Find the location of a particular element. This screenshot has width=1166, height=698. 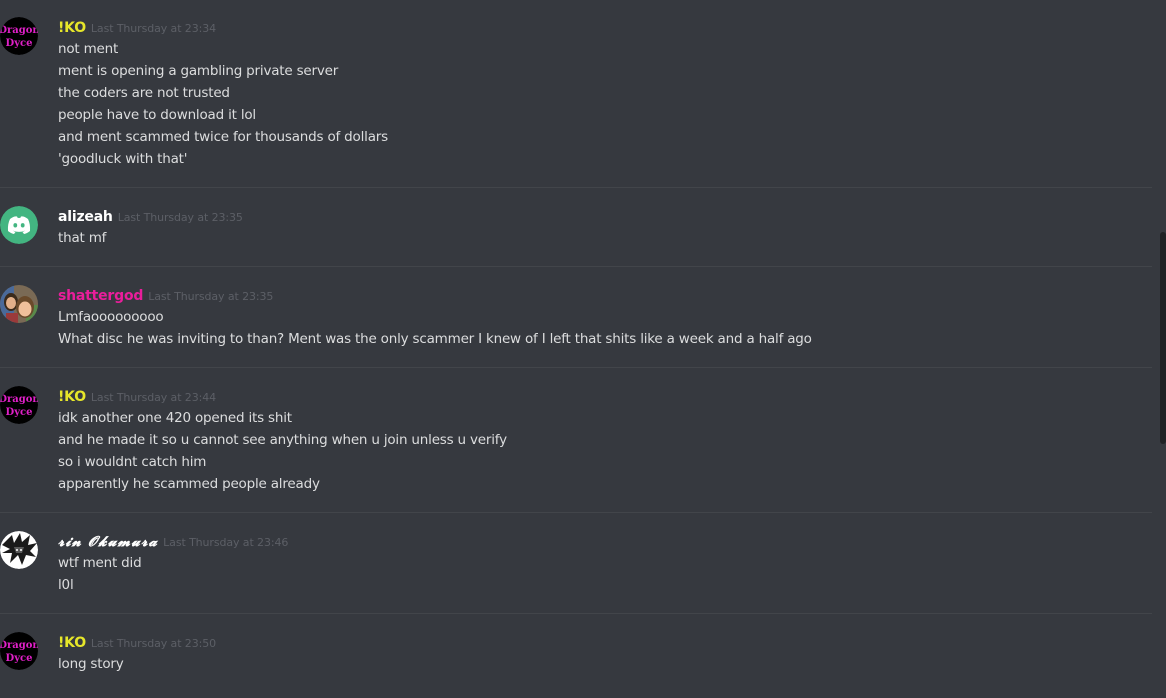

timestamp: Last Thursday at 23:34 is located at coordinates (153, 28).